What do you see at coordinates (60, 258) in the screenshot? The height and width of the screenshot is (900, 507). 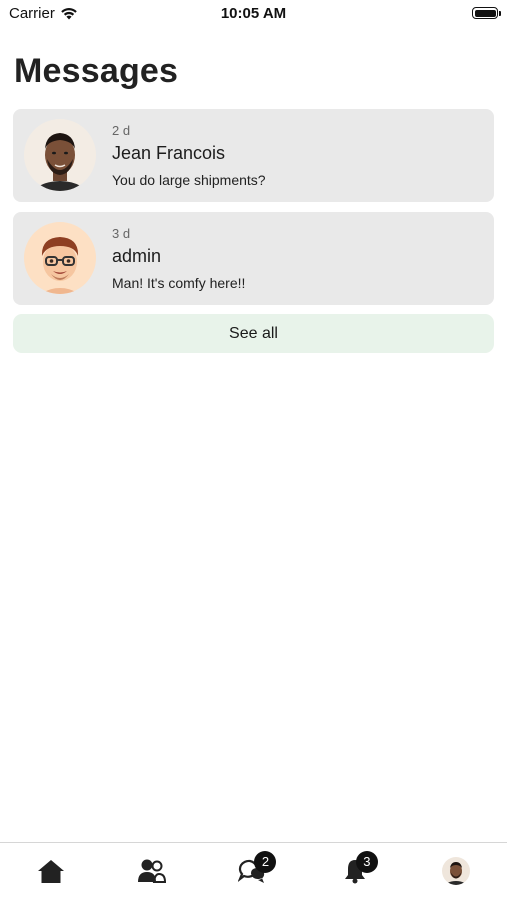 I see `memoji-avatar` at bounding box center [60, 258].